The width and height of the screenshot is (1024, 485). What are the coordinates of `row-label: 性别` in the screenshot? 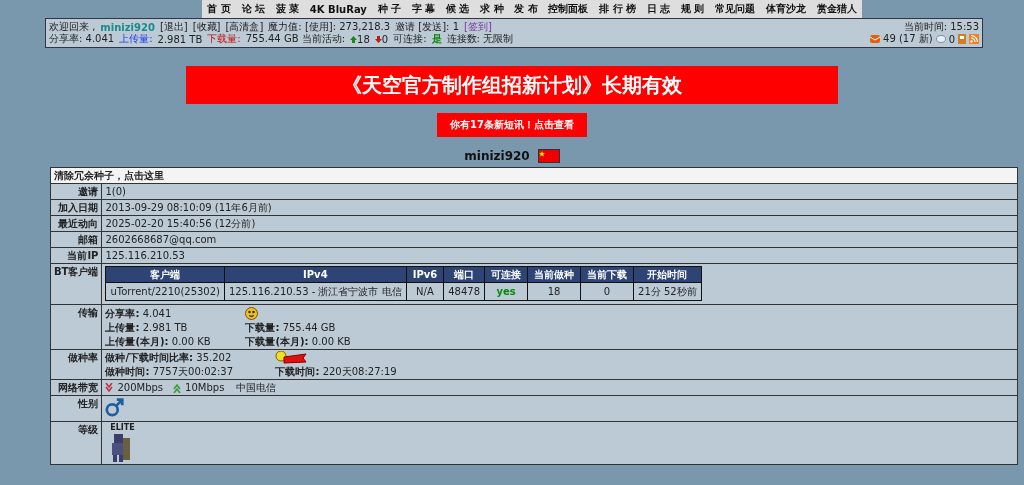 It's located at (76, 408).